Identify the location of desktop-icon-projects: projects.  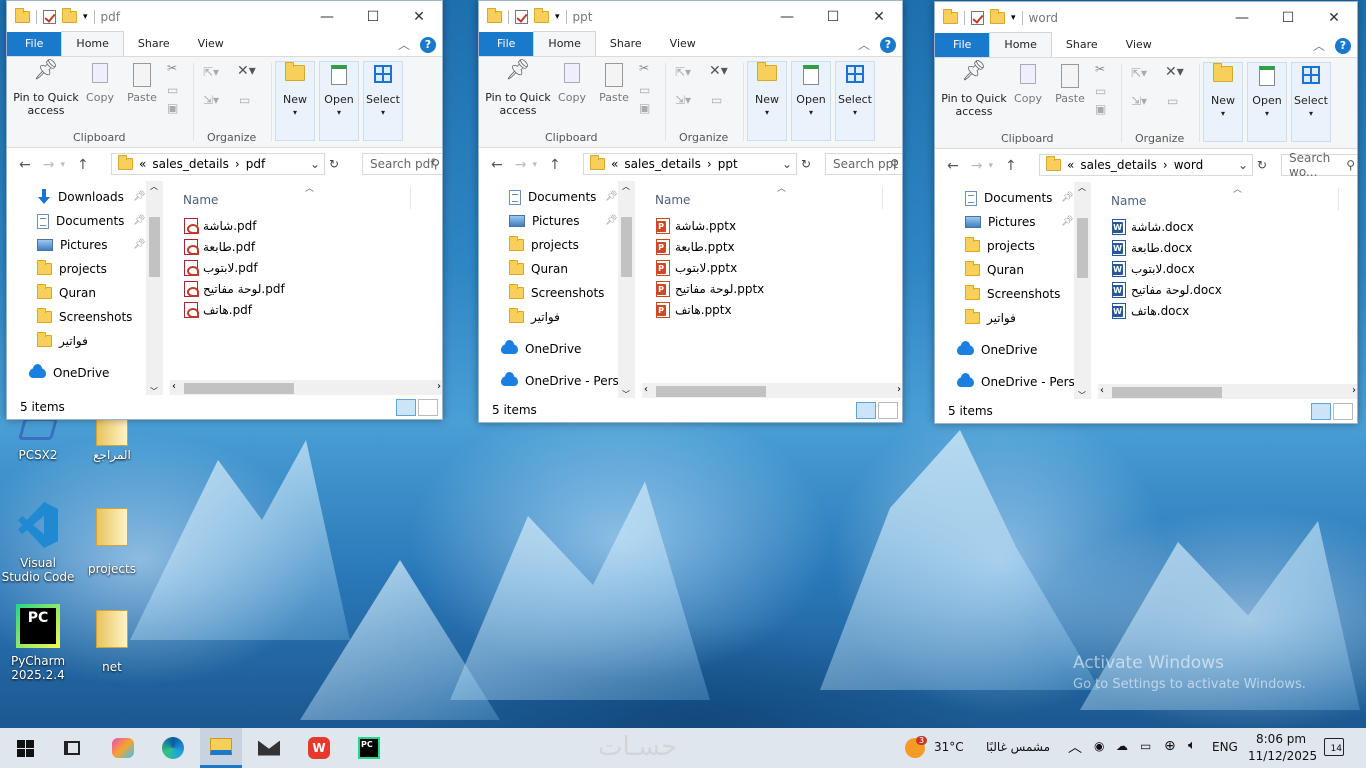
(112, 539).